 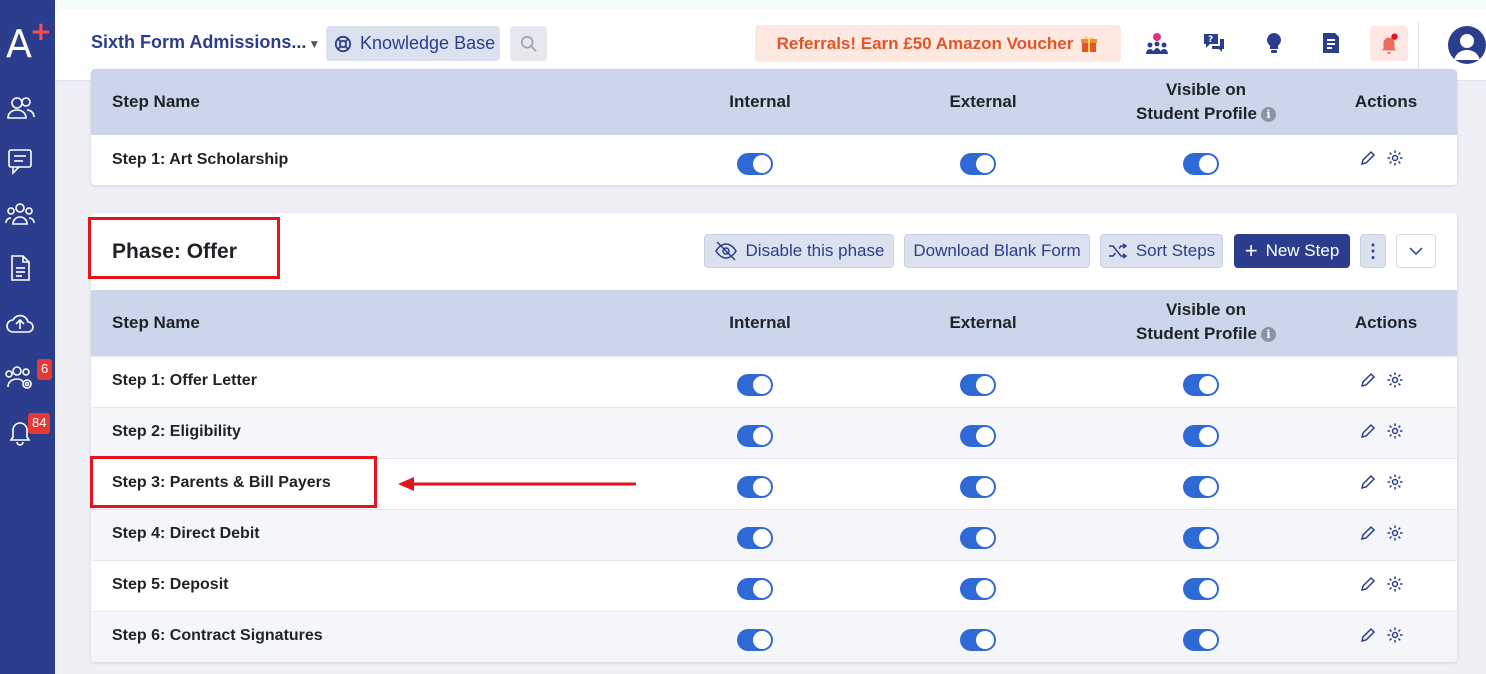 I want to click on sort-steps-button: Sort Steps, so click(x=1161, y=251).